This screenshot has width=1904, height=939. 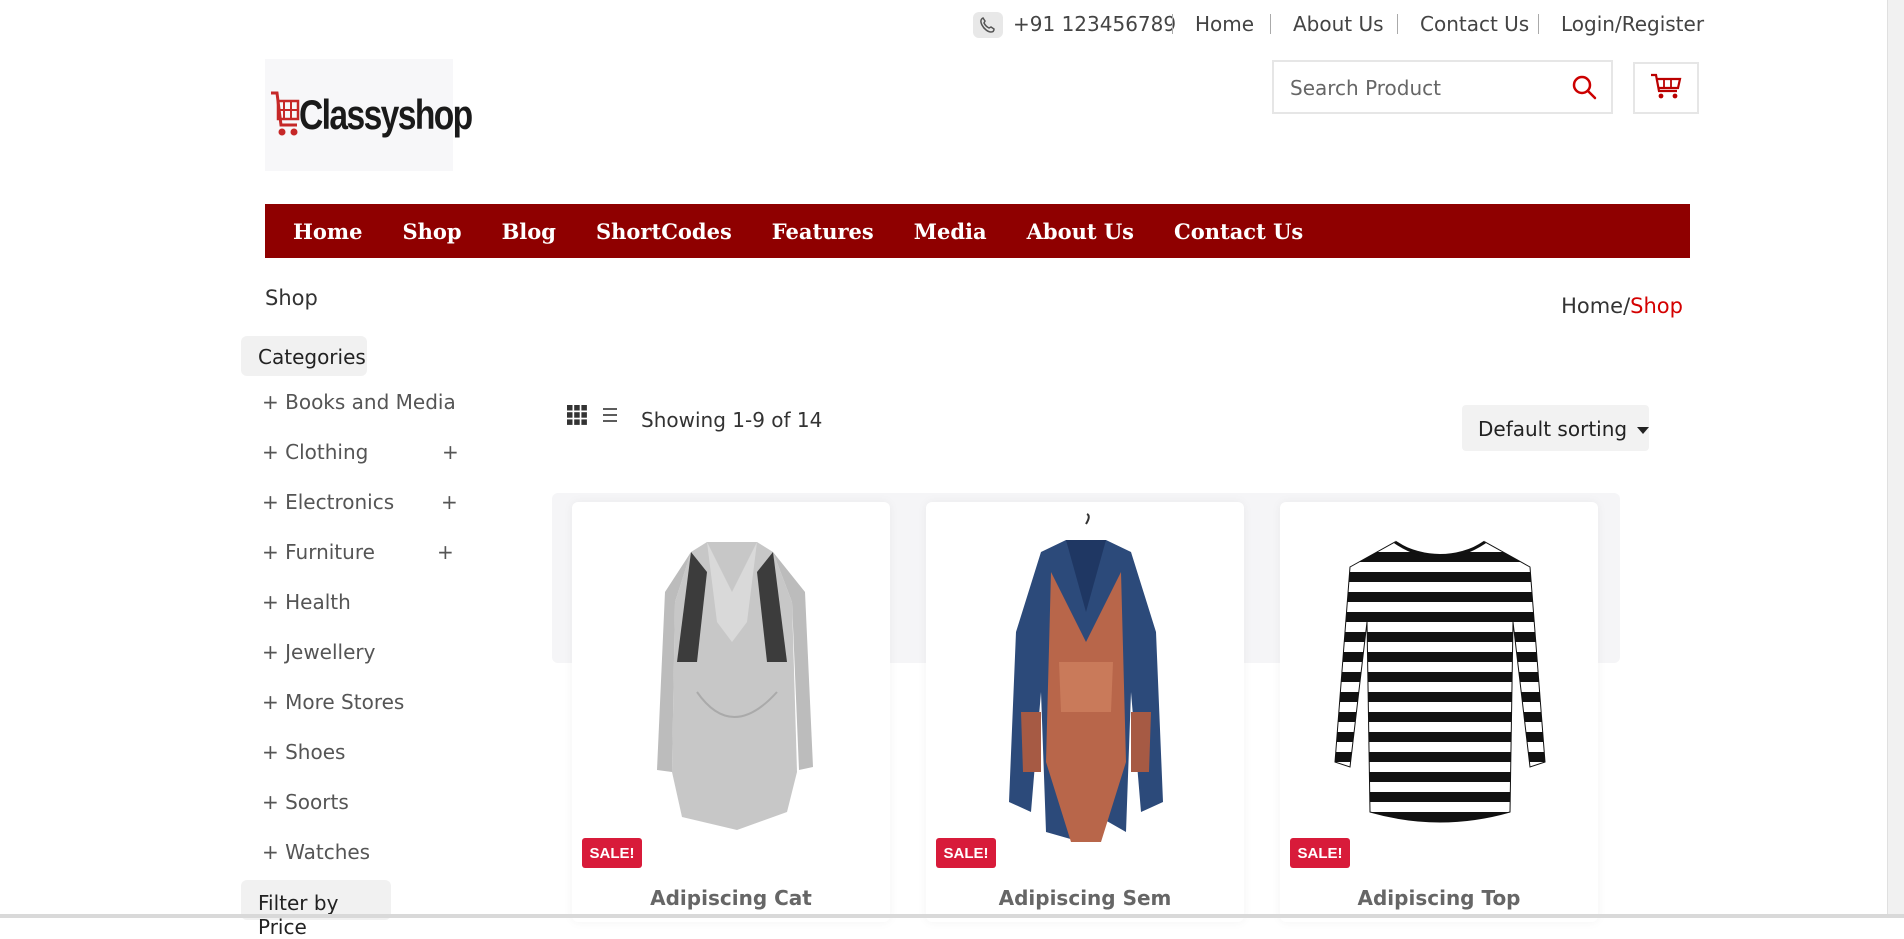 What do you see at coordinates (367, 715) in the screenshot?
I see `category-item: + More Stores` at bounding box center [367, 715].